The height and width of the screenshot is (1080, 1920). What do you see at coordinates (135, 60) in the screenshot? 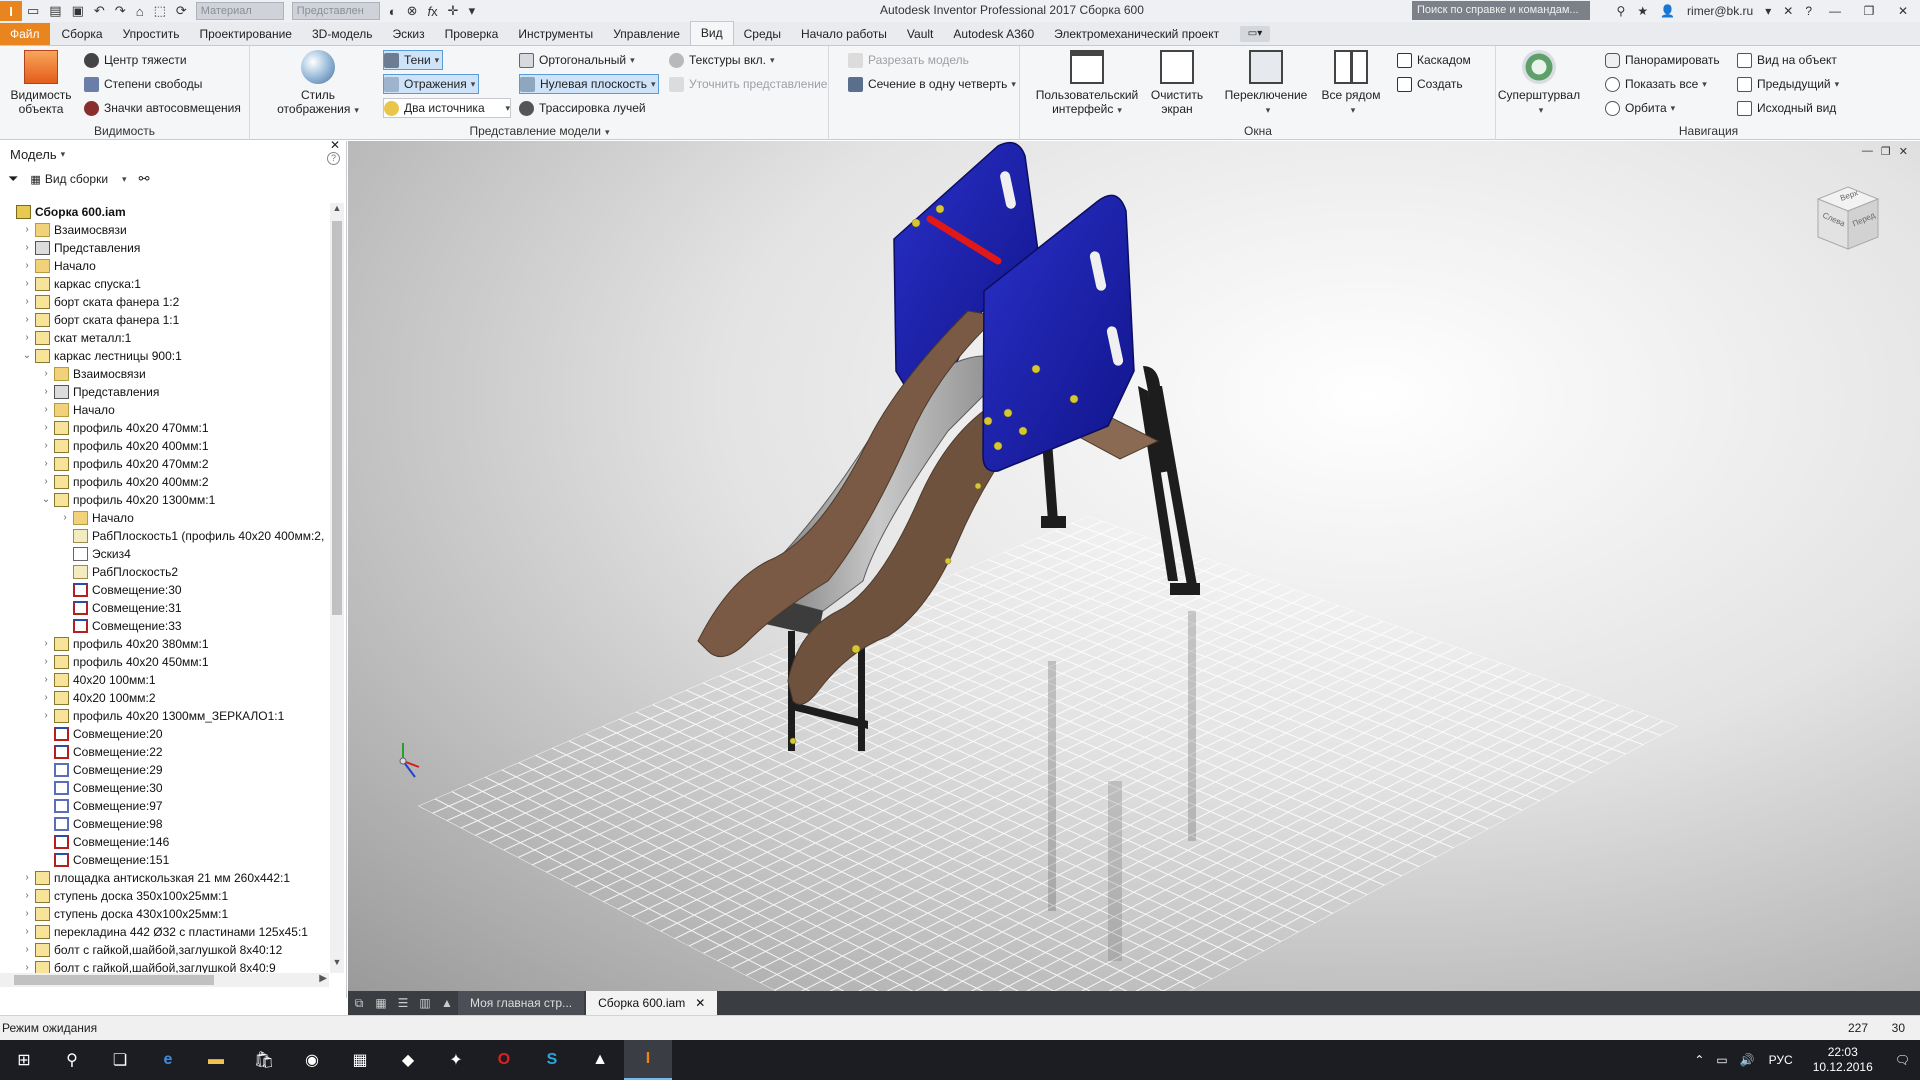
I see `center-of-gravity-button: Центр тяжести` at bounding box center [135, 60].